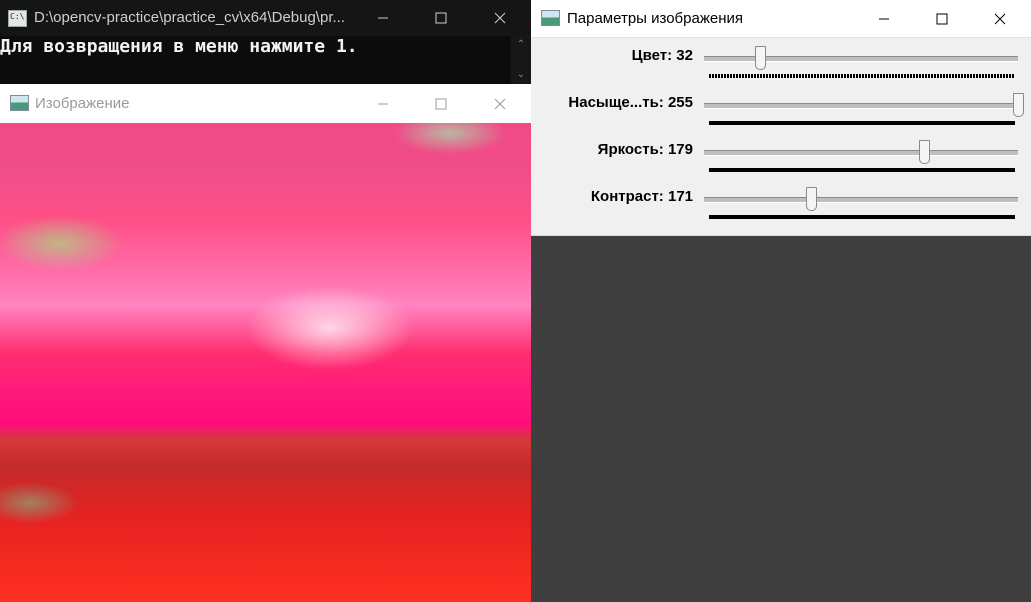 This screenshot has width=1031, height=602. Describe the element at coordinates (864, 105) in the screenshot. I see `trackbar-slider-saturation` at that location.